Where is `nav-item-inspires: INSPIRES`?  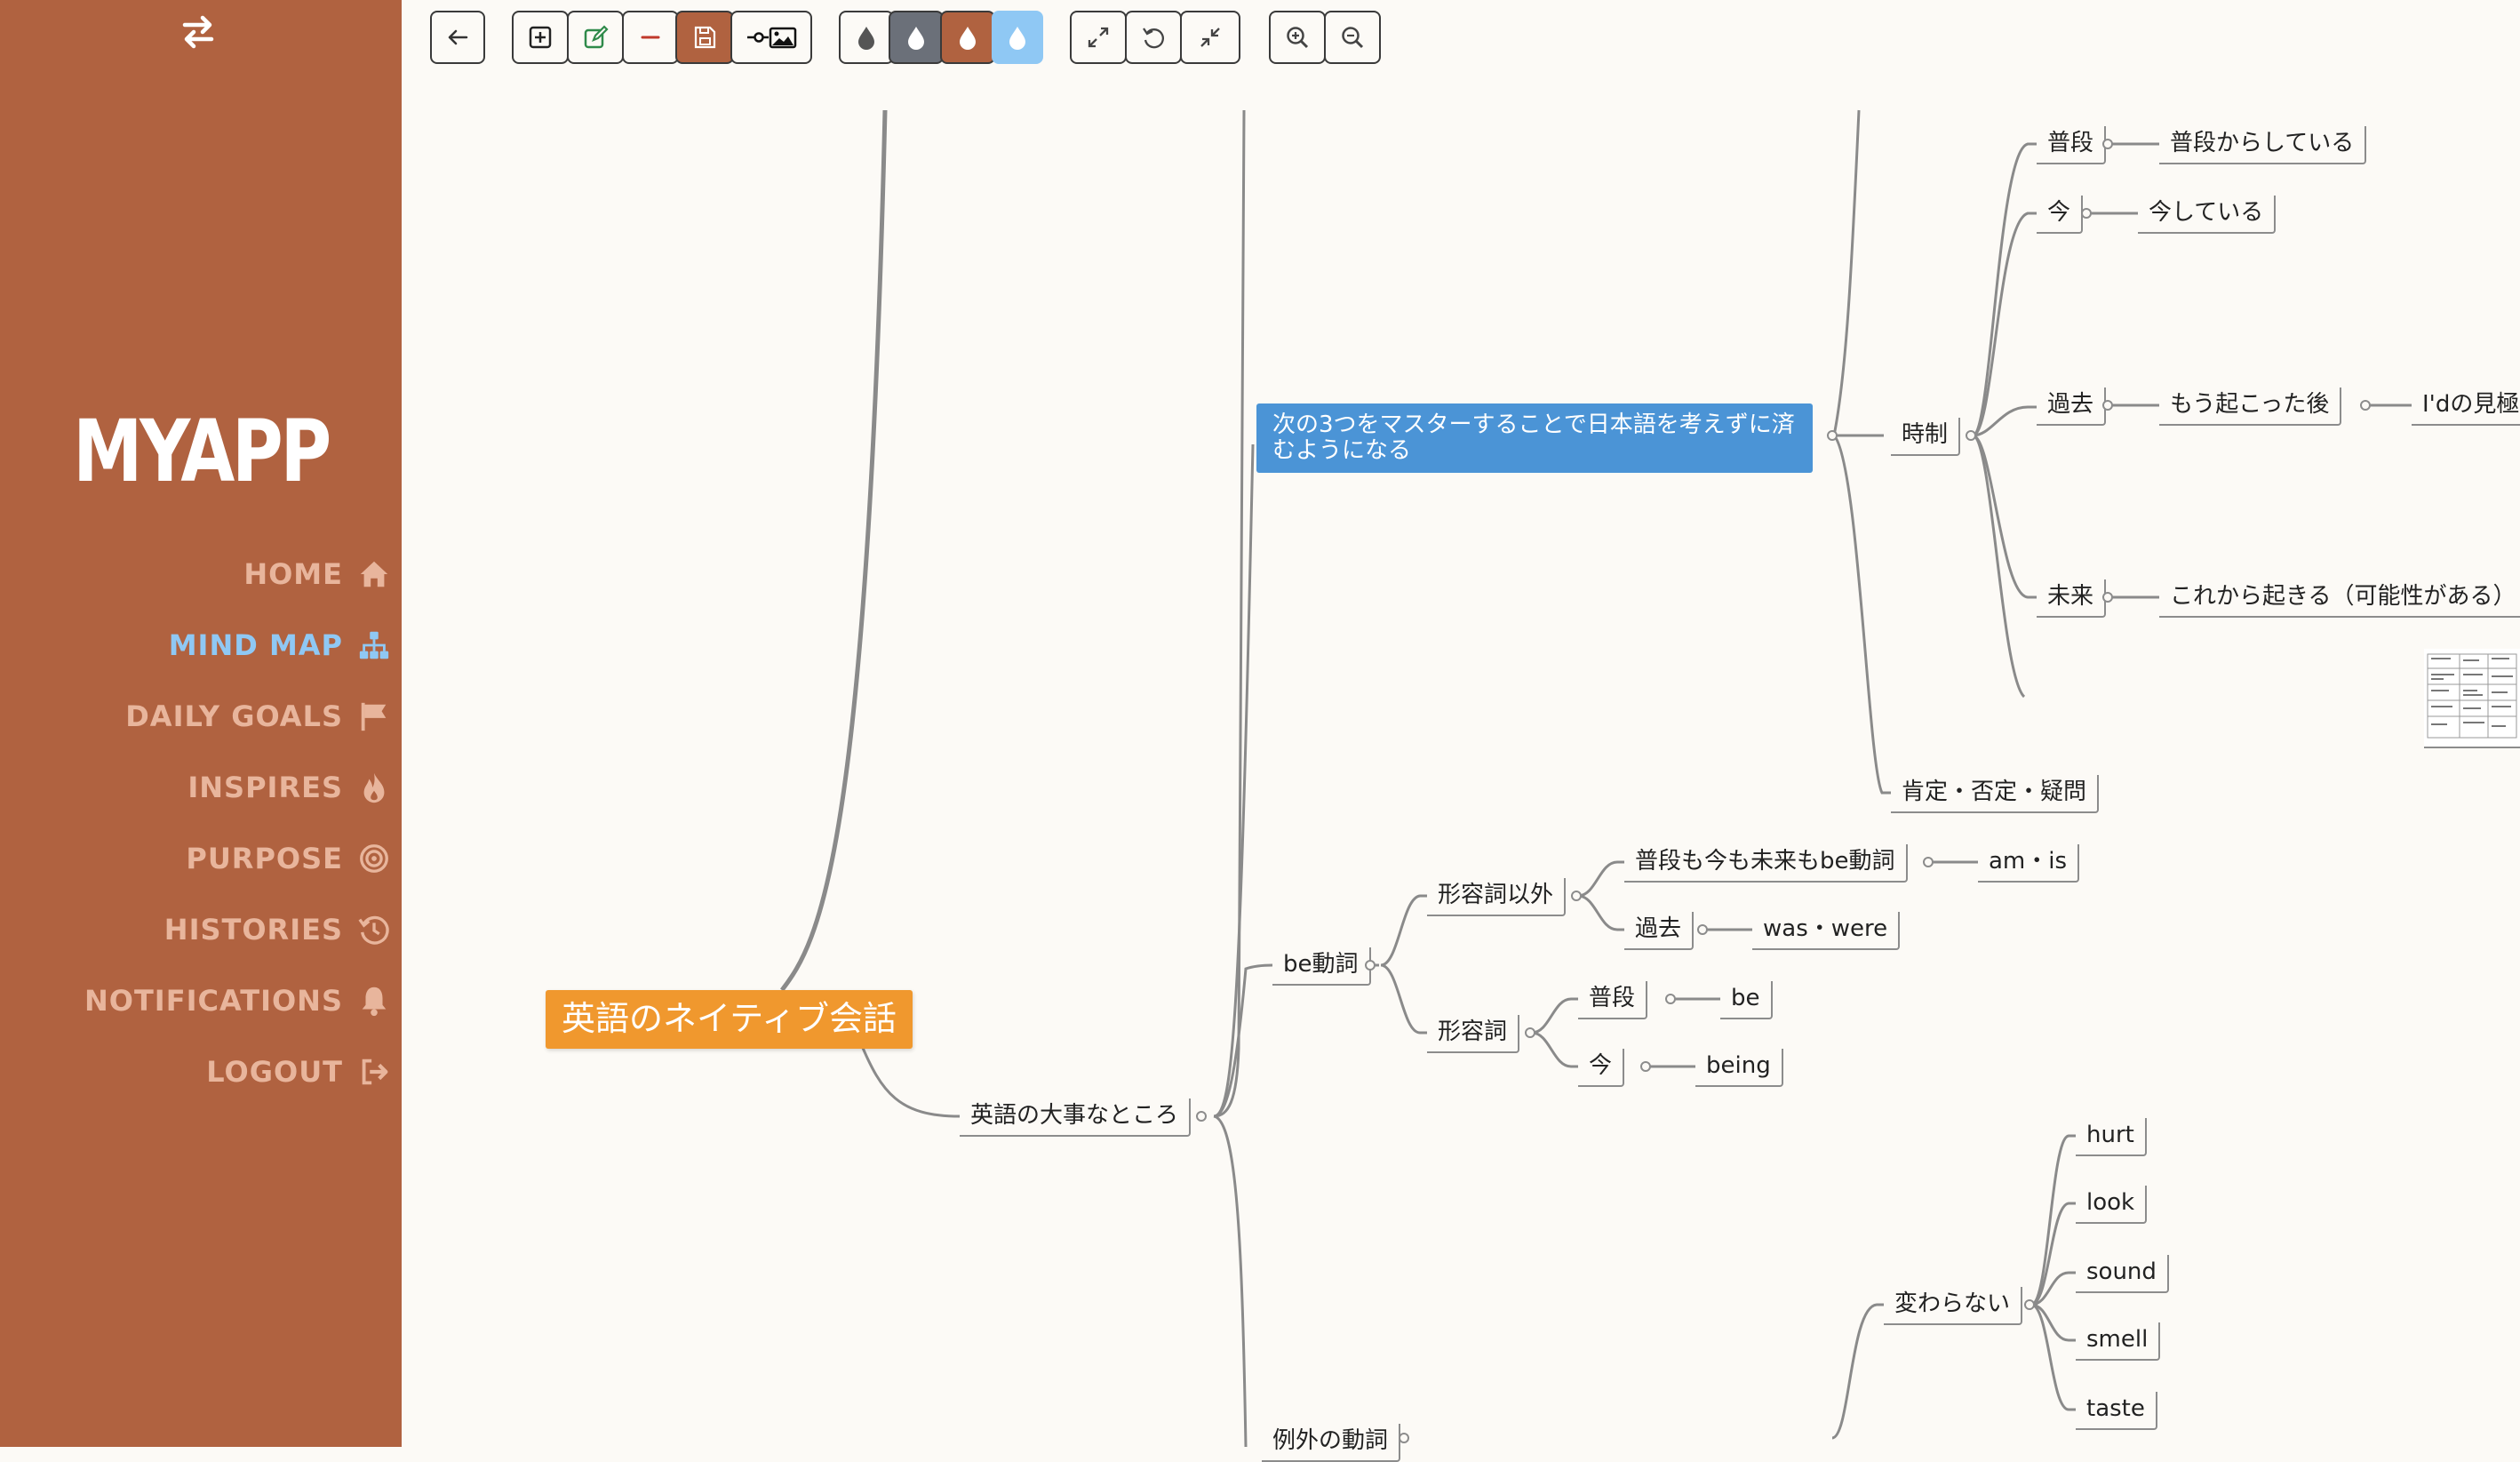
nav-item-inspires: INSPIRES is located at coordinates (289, 787).